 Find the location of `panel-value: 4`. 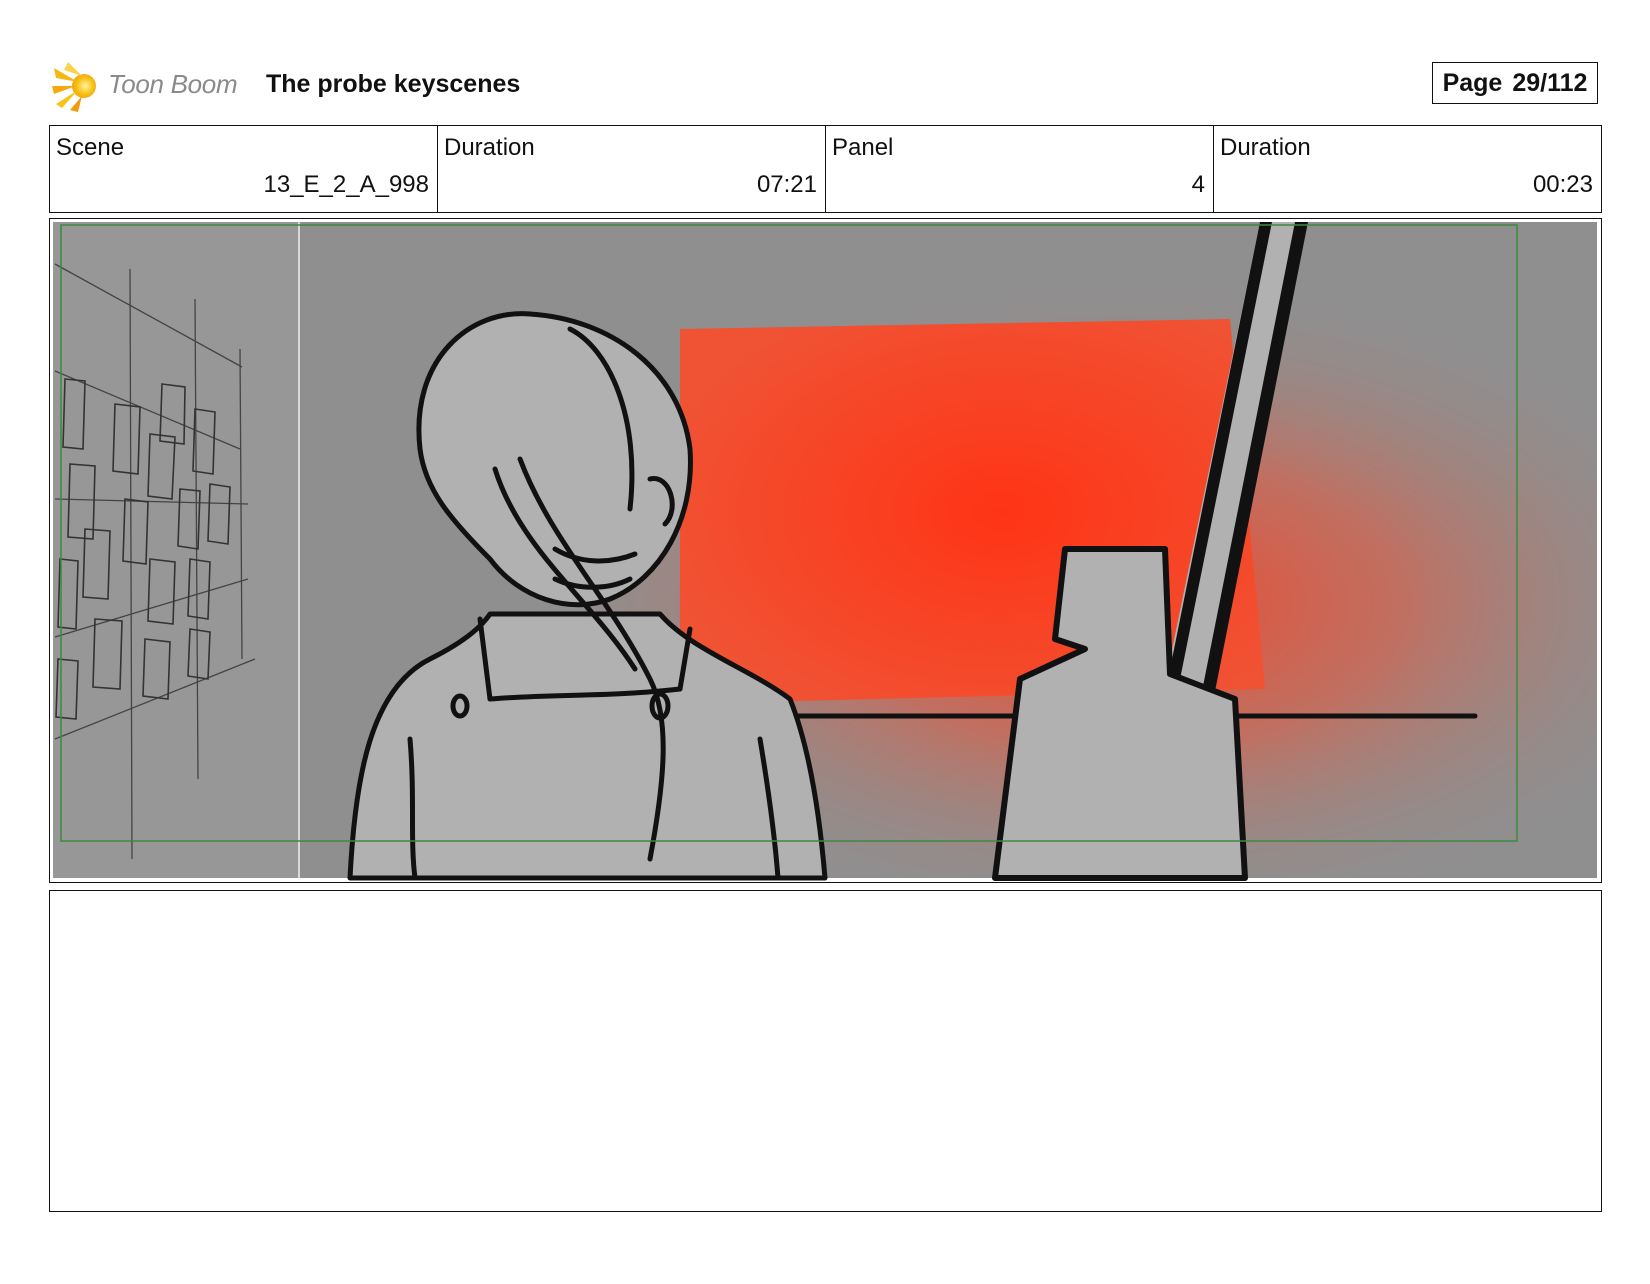

panel-value: 4 is located at coordinates (1198, 184).